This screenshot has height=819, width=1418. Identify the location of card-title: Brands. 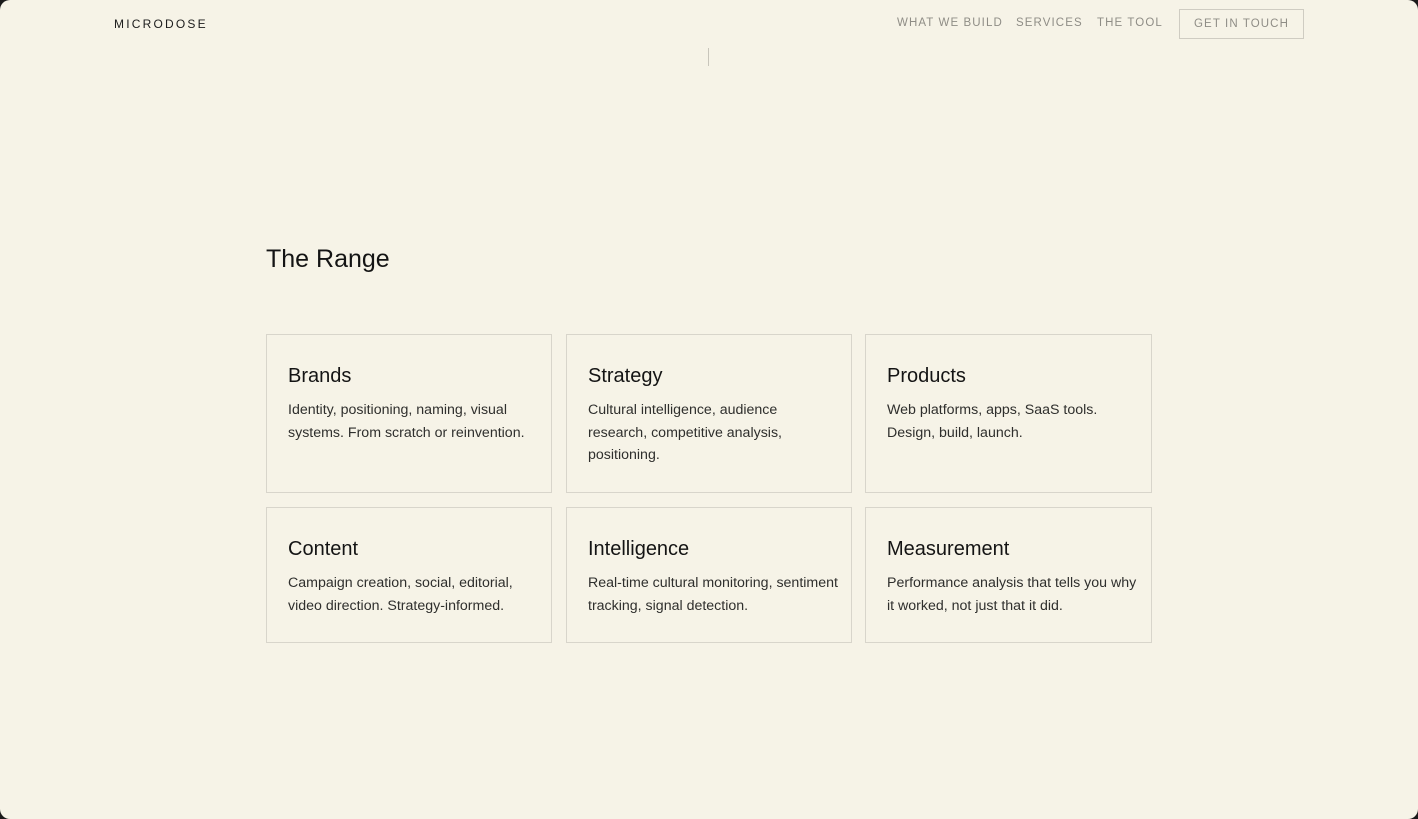
(320, 376).